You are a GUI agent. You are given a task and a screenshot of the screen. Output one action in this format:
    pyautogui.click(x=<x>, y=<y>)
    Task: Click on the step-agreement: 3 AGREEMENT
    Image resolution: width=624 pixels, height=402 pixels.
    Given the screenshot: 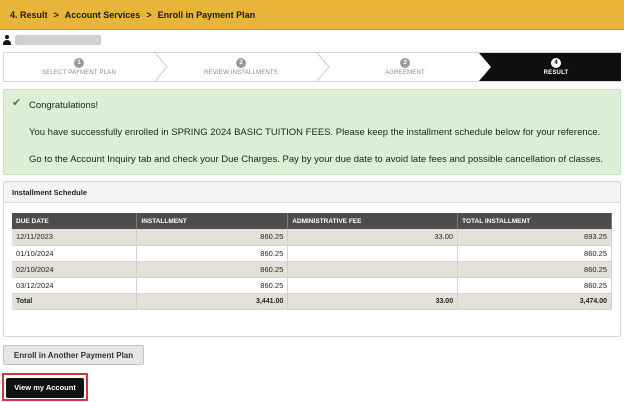 What is the action you would take?
    pyautogui.click(x=405, y=67)
    